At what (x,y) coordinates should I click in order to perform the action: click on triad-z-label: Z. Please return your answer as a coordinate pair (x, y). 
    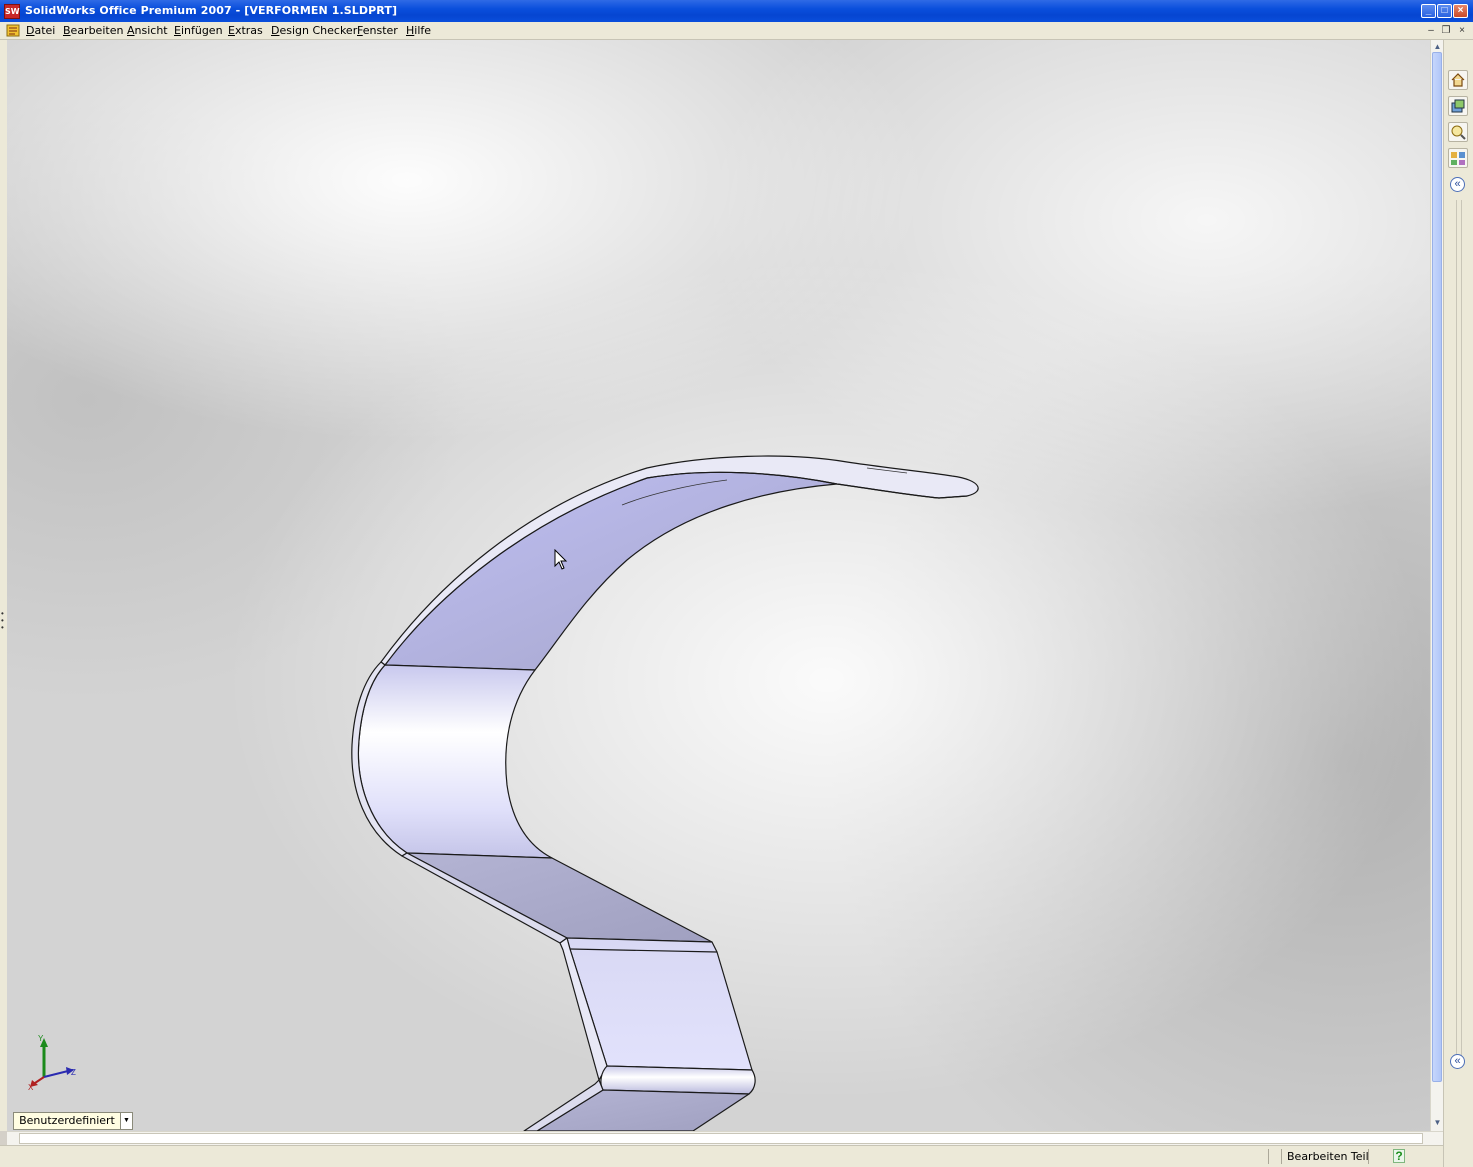
    Looking at the image, I should click on (73, 1072).